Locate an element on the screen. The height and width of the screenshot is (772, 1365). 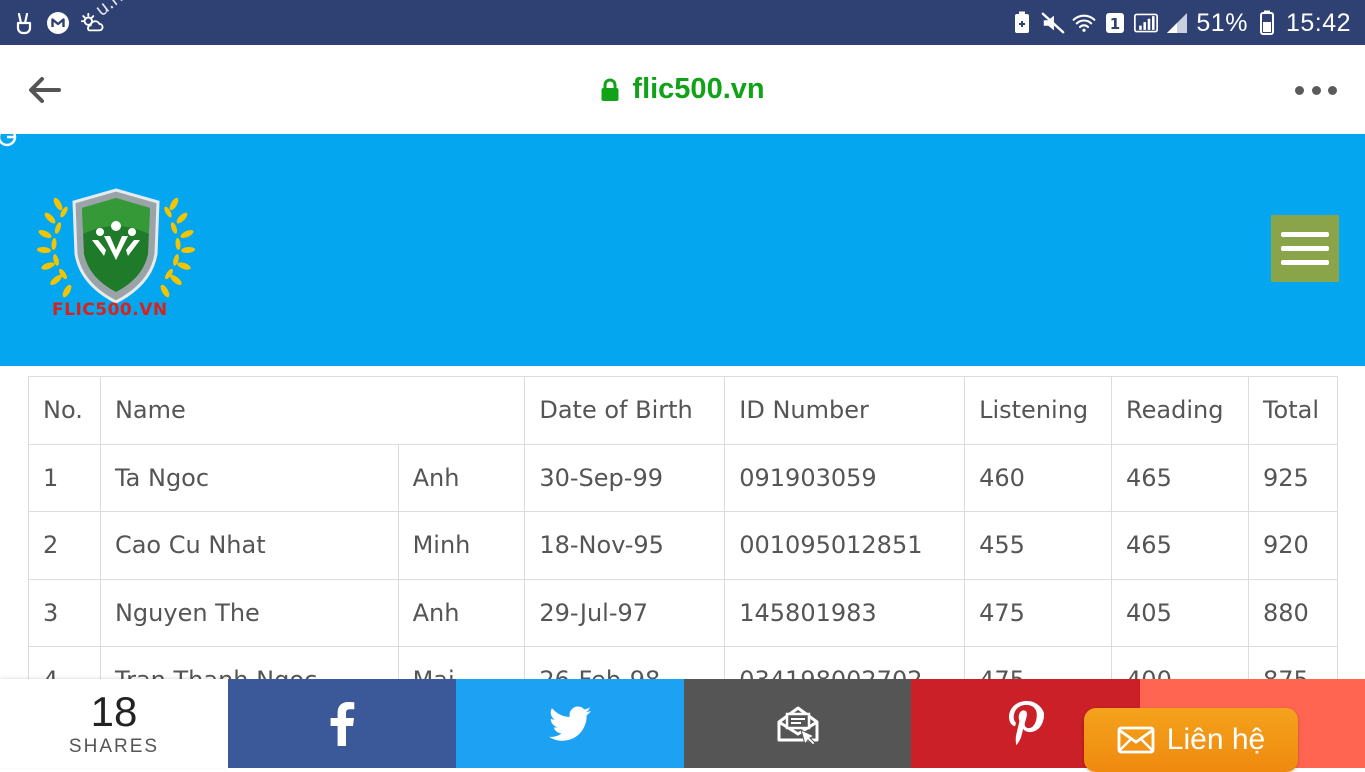
facebook-icon is located at coordinates (342, 723).